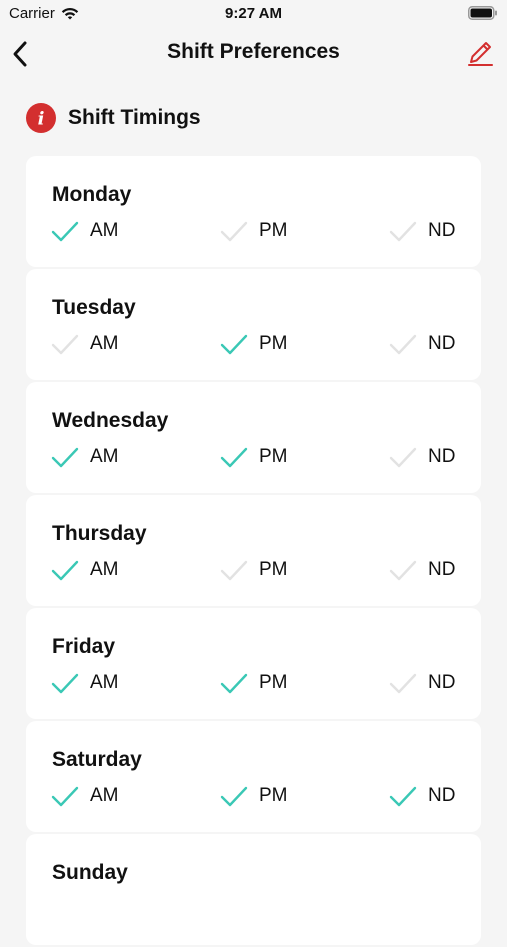  Describe the element at coordinates (110, 420) in the screenshot. I see `day-name: Wednesday` at that location.